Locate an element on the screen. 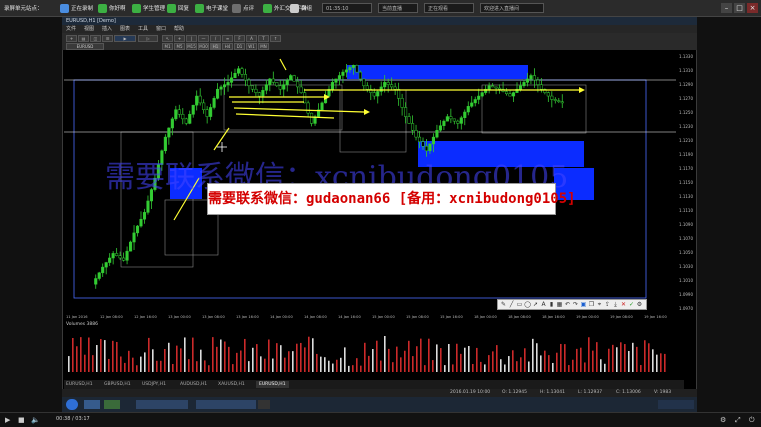  copy-icon: ❐ is located at coordinates (591, 304).